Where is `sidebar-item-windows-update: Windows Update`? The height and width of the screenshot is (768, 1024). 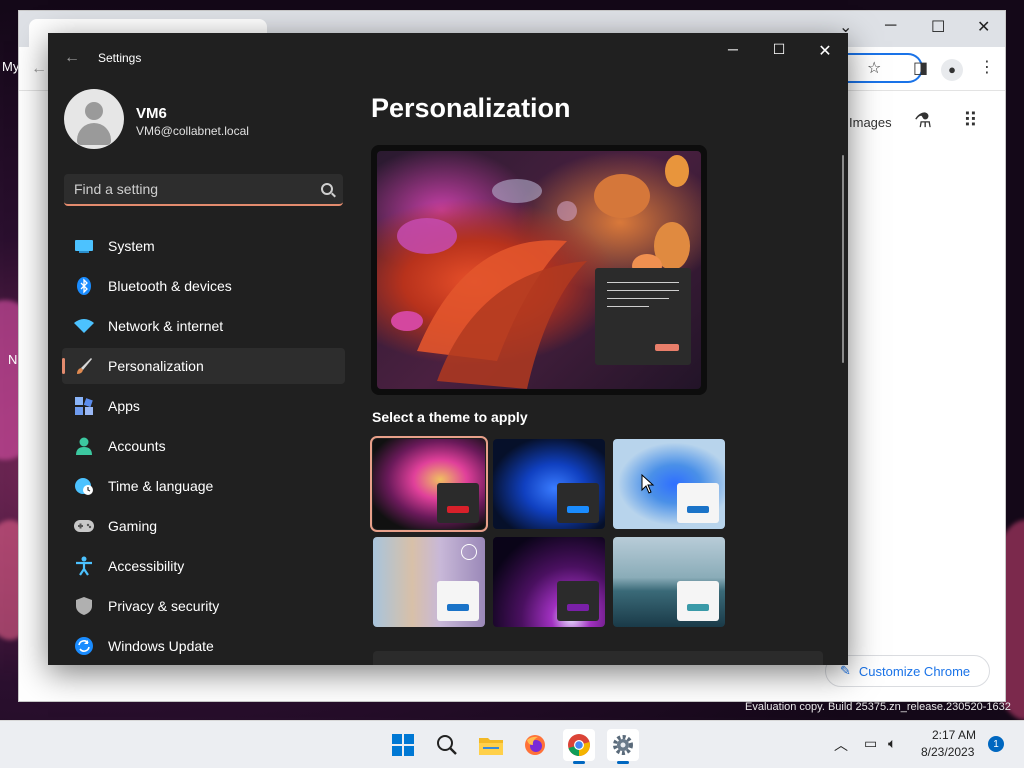 sidebar-item-windows-update: Windows Update is located at coordinates (203, 646).